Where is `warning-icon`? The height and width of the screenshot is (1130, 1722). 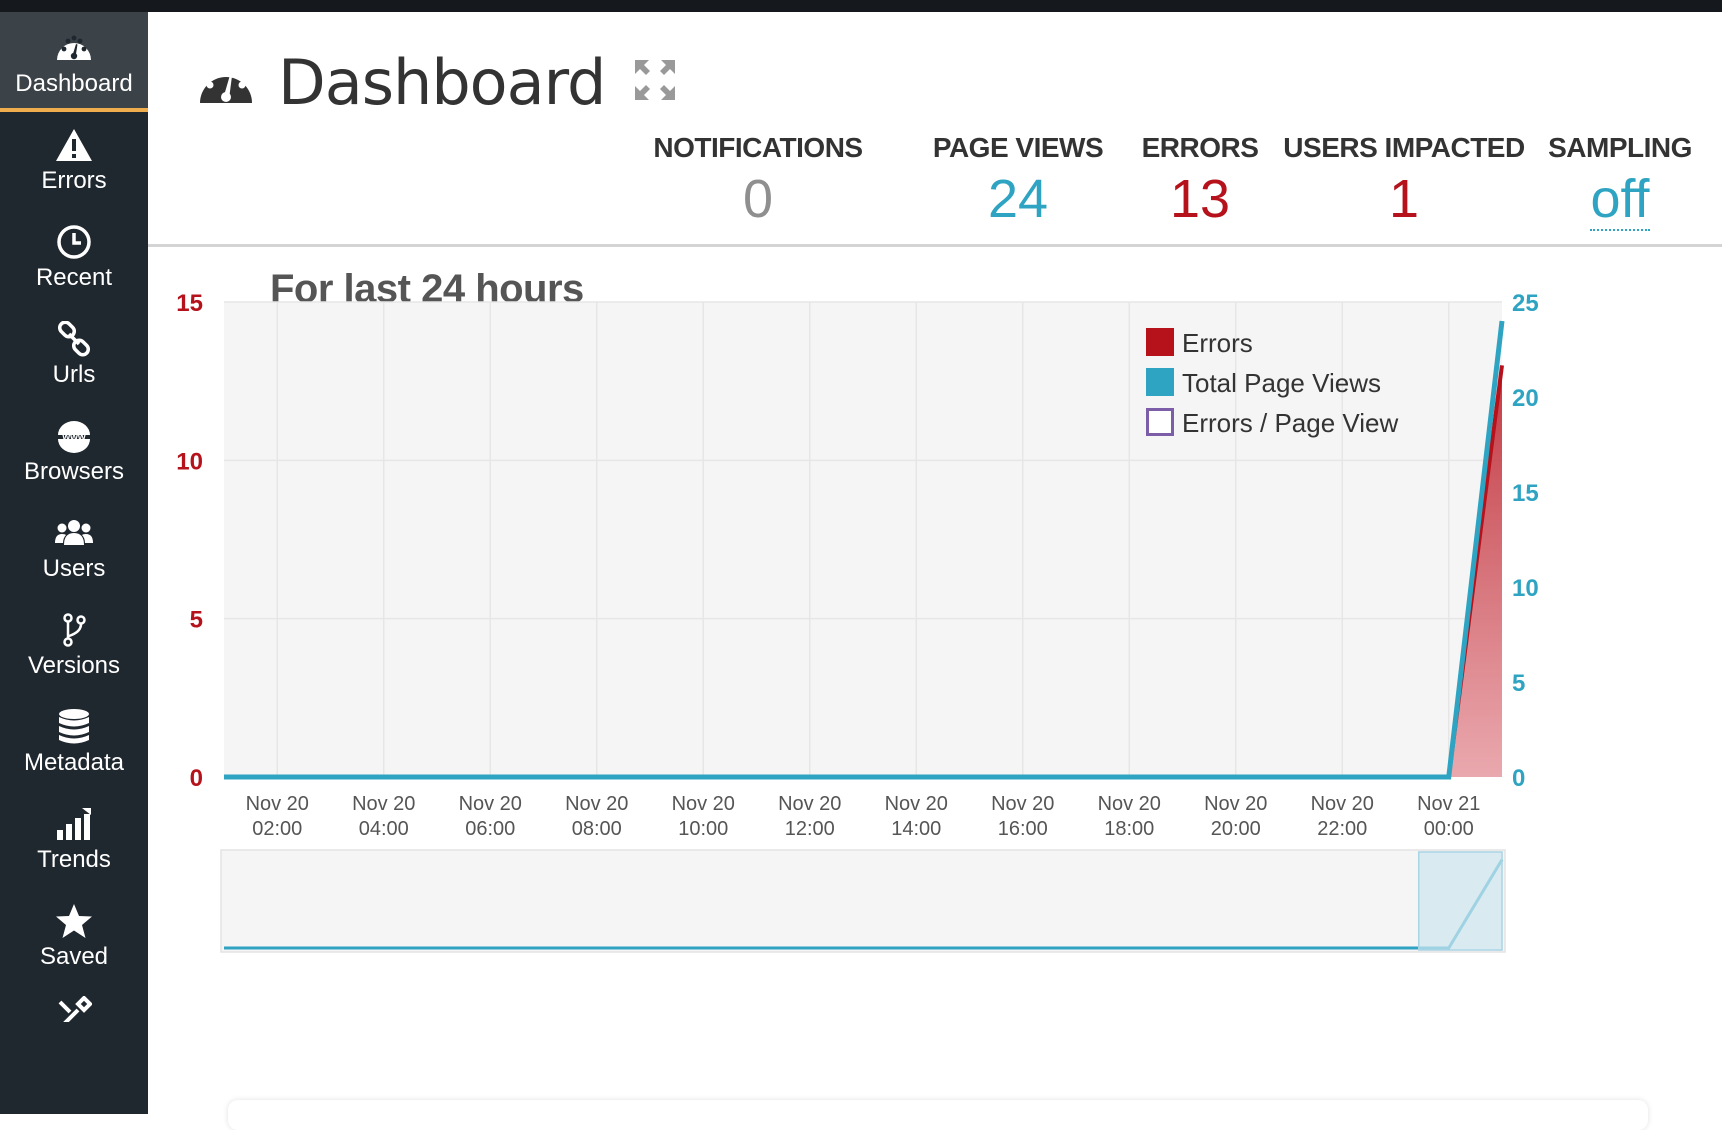
warning-icon is located at coordinates (74, 145).